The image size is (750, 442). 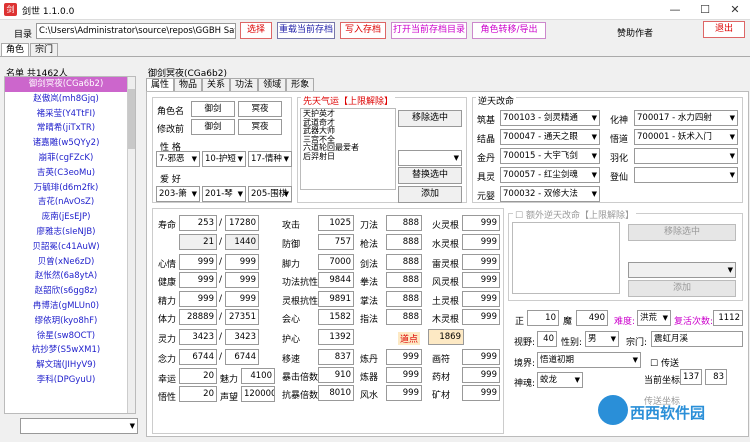 What do you see at coordinates (550, 118) in the screenshot?
I see `fate-select: 700103 - 剑灵精通 ▼` at bounding box center [550, 118].